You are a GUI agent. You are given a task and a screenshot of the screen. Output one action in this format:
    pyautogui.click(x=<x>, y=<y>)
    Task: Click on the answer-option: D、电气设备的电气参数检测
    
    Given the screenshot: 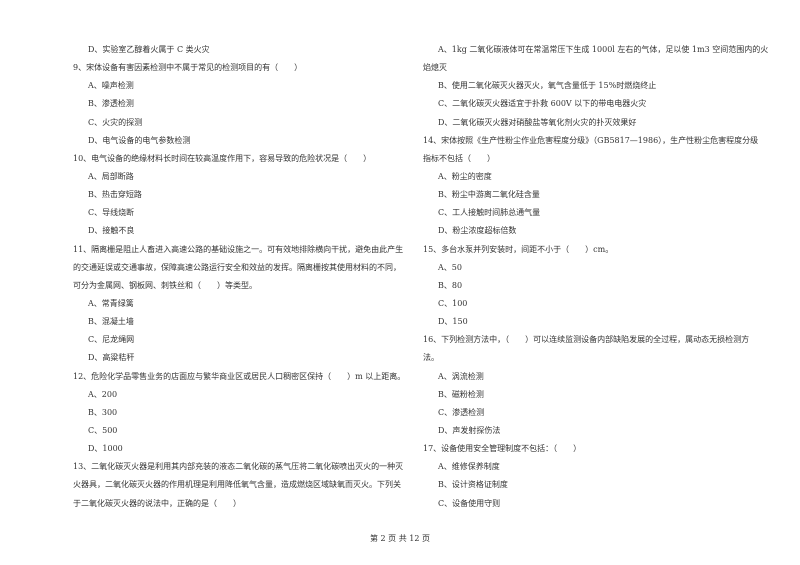 What is the action you would take?
    pyautogui.click(x=139, y=140)
    